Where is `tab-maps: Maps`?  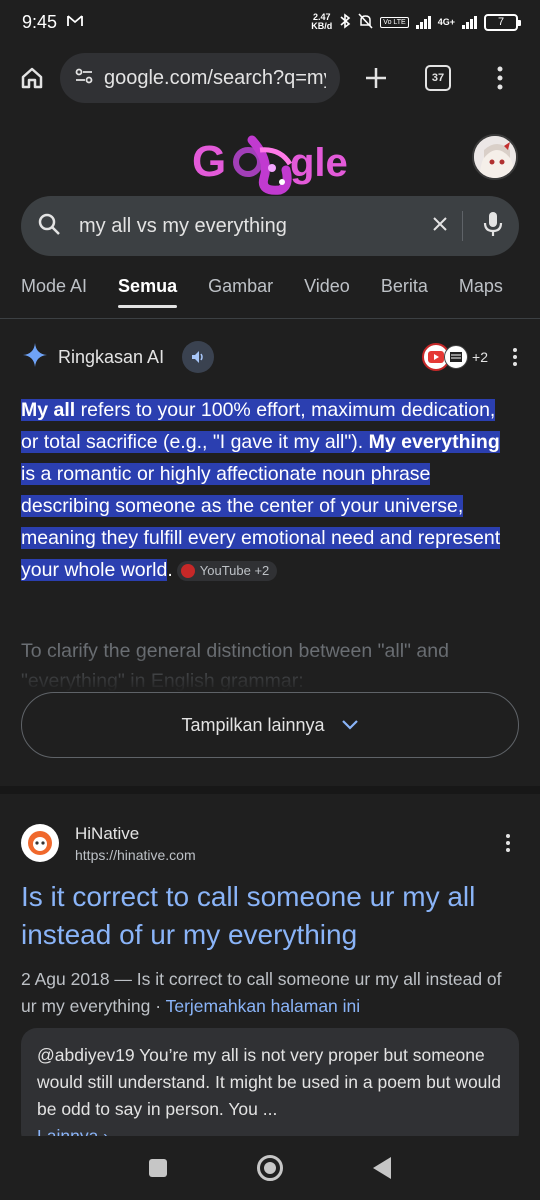
tab-maps: Maps is located at coordinates (481, 294).